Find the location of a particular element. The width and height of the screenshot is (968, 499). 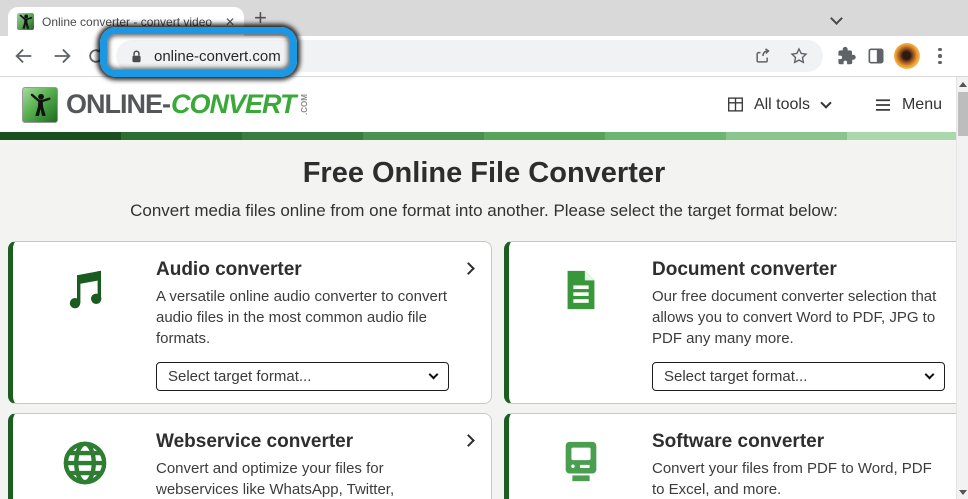

site-logo: ONLINE - CONVERT .COM is located at coordinates (168, 104).